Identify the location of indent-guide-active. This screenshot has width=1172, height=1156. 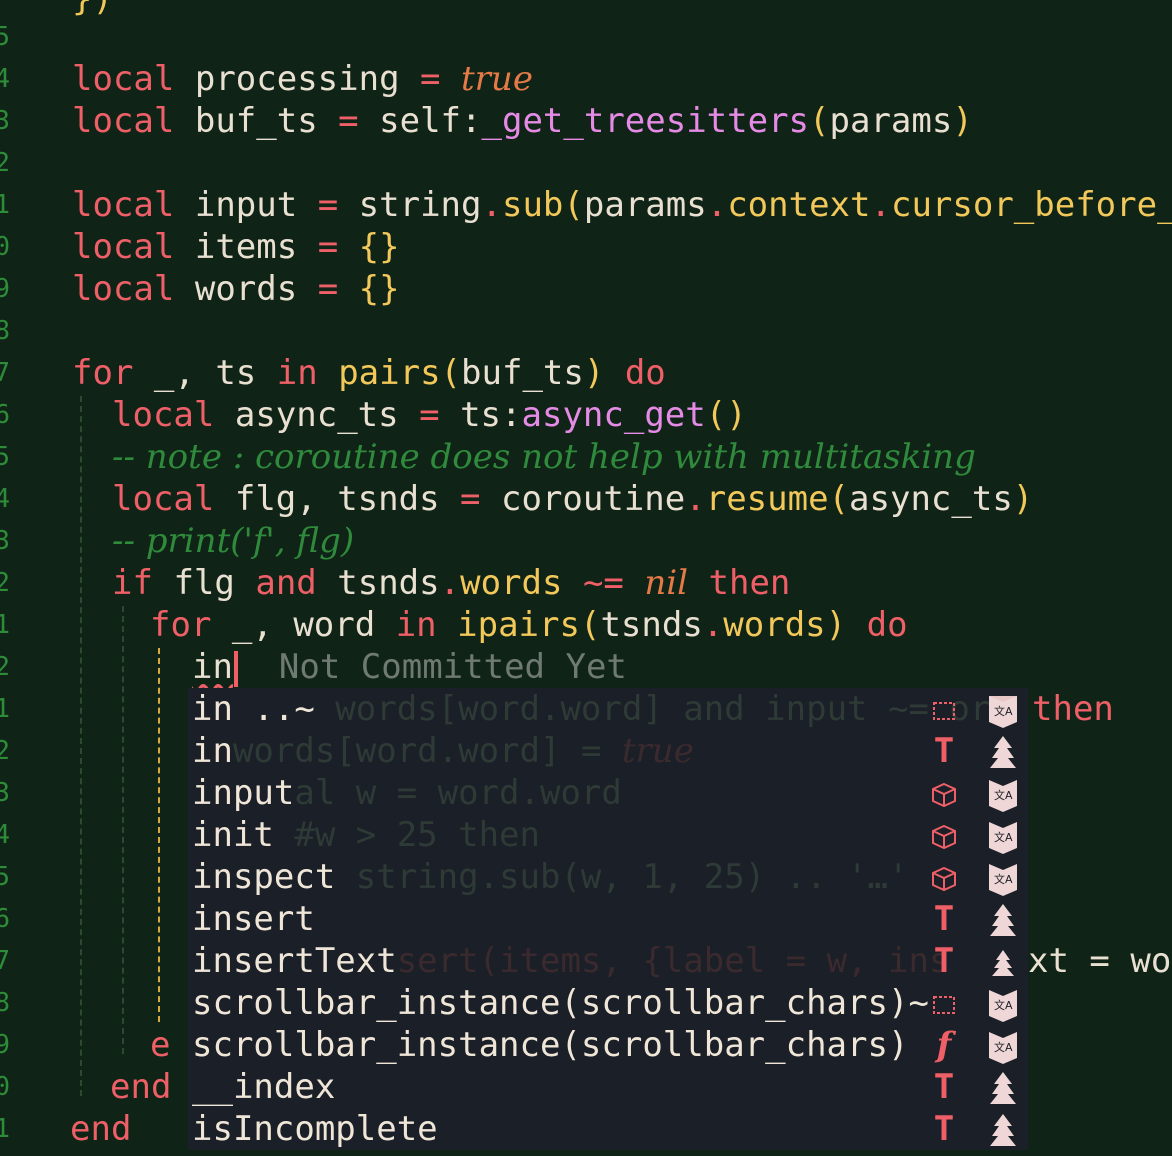
(159, 835).